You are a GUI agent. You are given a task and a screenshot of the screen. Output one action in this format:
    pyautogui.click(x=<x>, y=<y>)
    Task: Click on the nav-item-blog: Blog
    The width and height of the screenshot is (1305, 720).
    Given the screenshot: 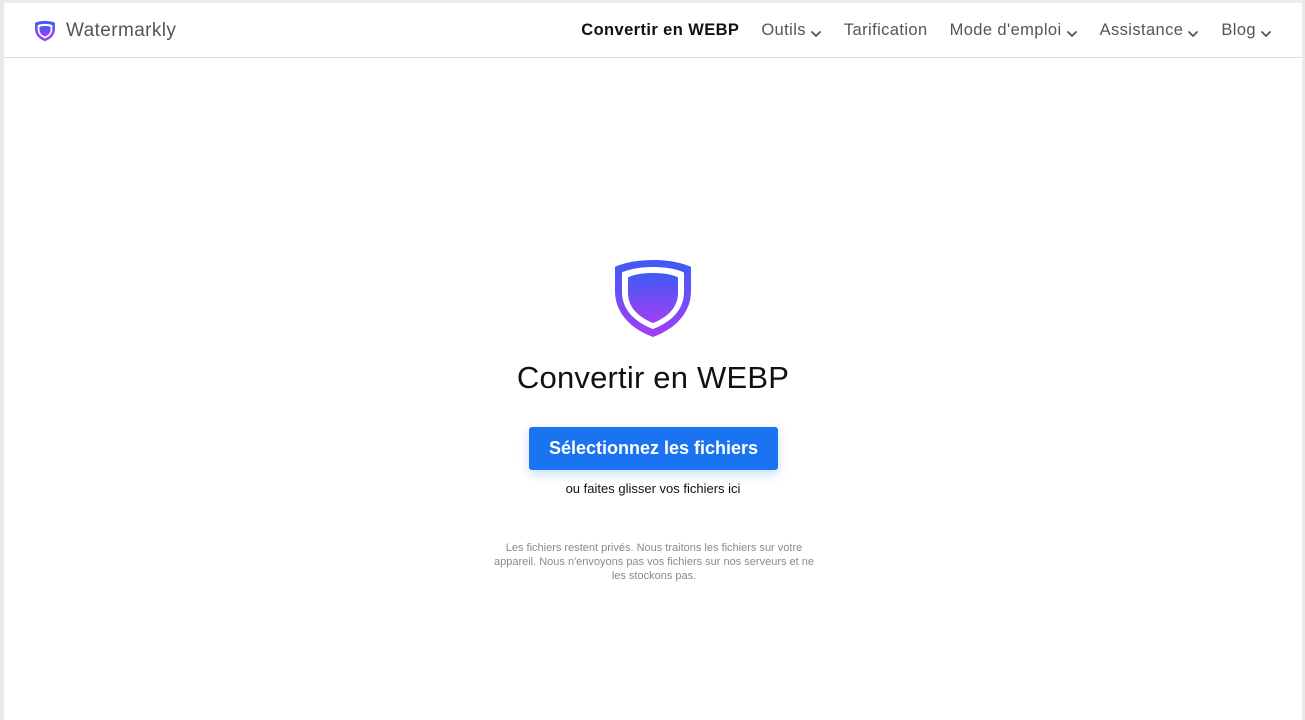 What is the action you would take?
    pyautogui.click(x=1246, y=30)
    